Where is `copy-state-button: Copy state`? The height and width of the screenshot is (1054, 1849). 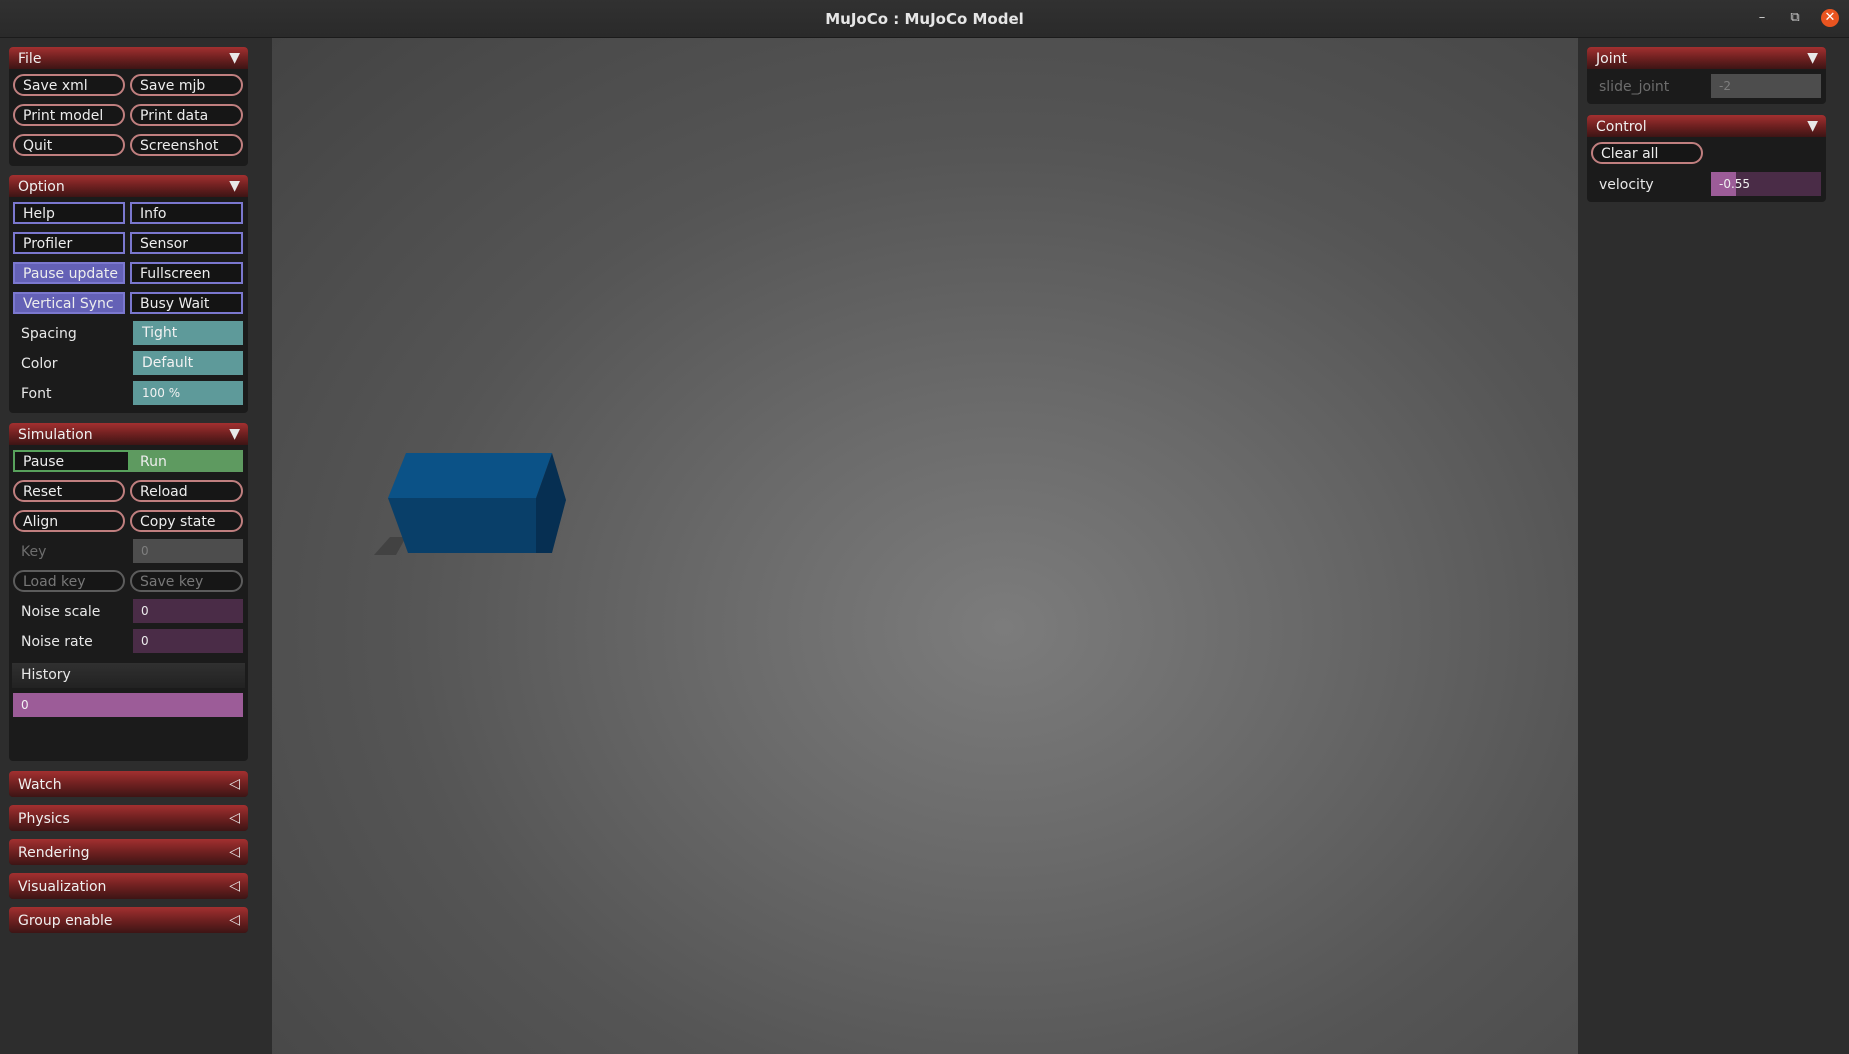
copy-state-button: Copy state is located at coordinates (186, 521).